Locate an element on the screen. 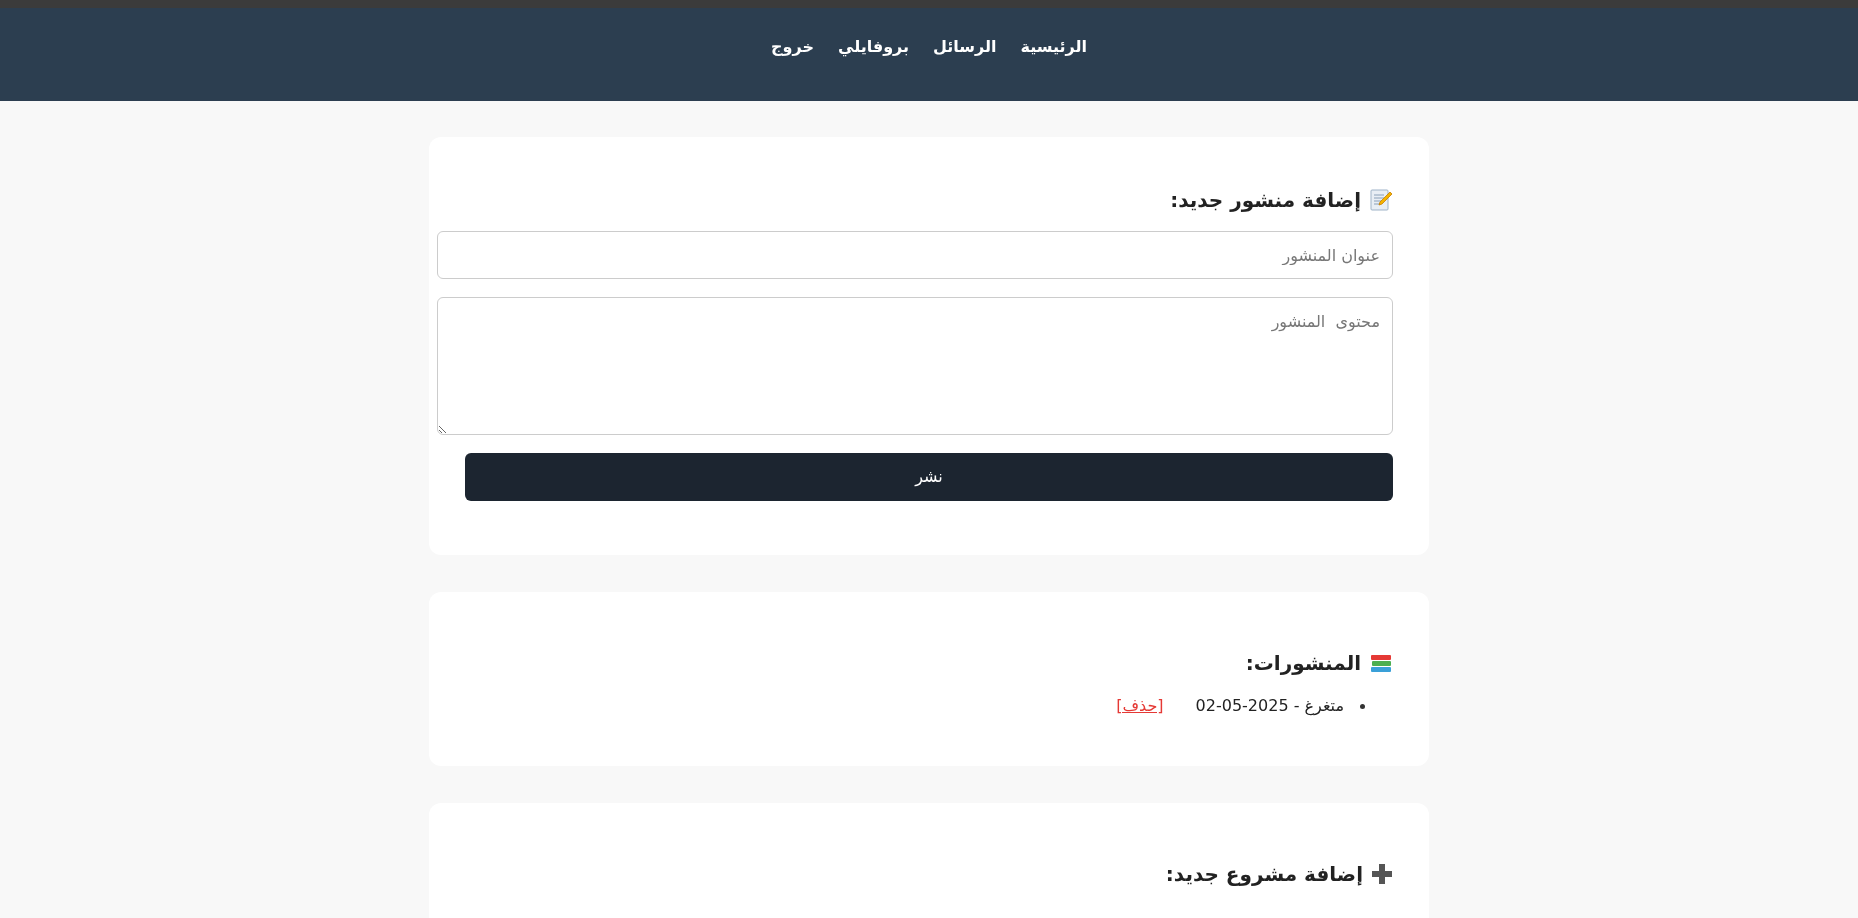 The image size is (1858, 918). nav-link: خروج is located at coordinates (792, 46).